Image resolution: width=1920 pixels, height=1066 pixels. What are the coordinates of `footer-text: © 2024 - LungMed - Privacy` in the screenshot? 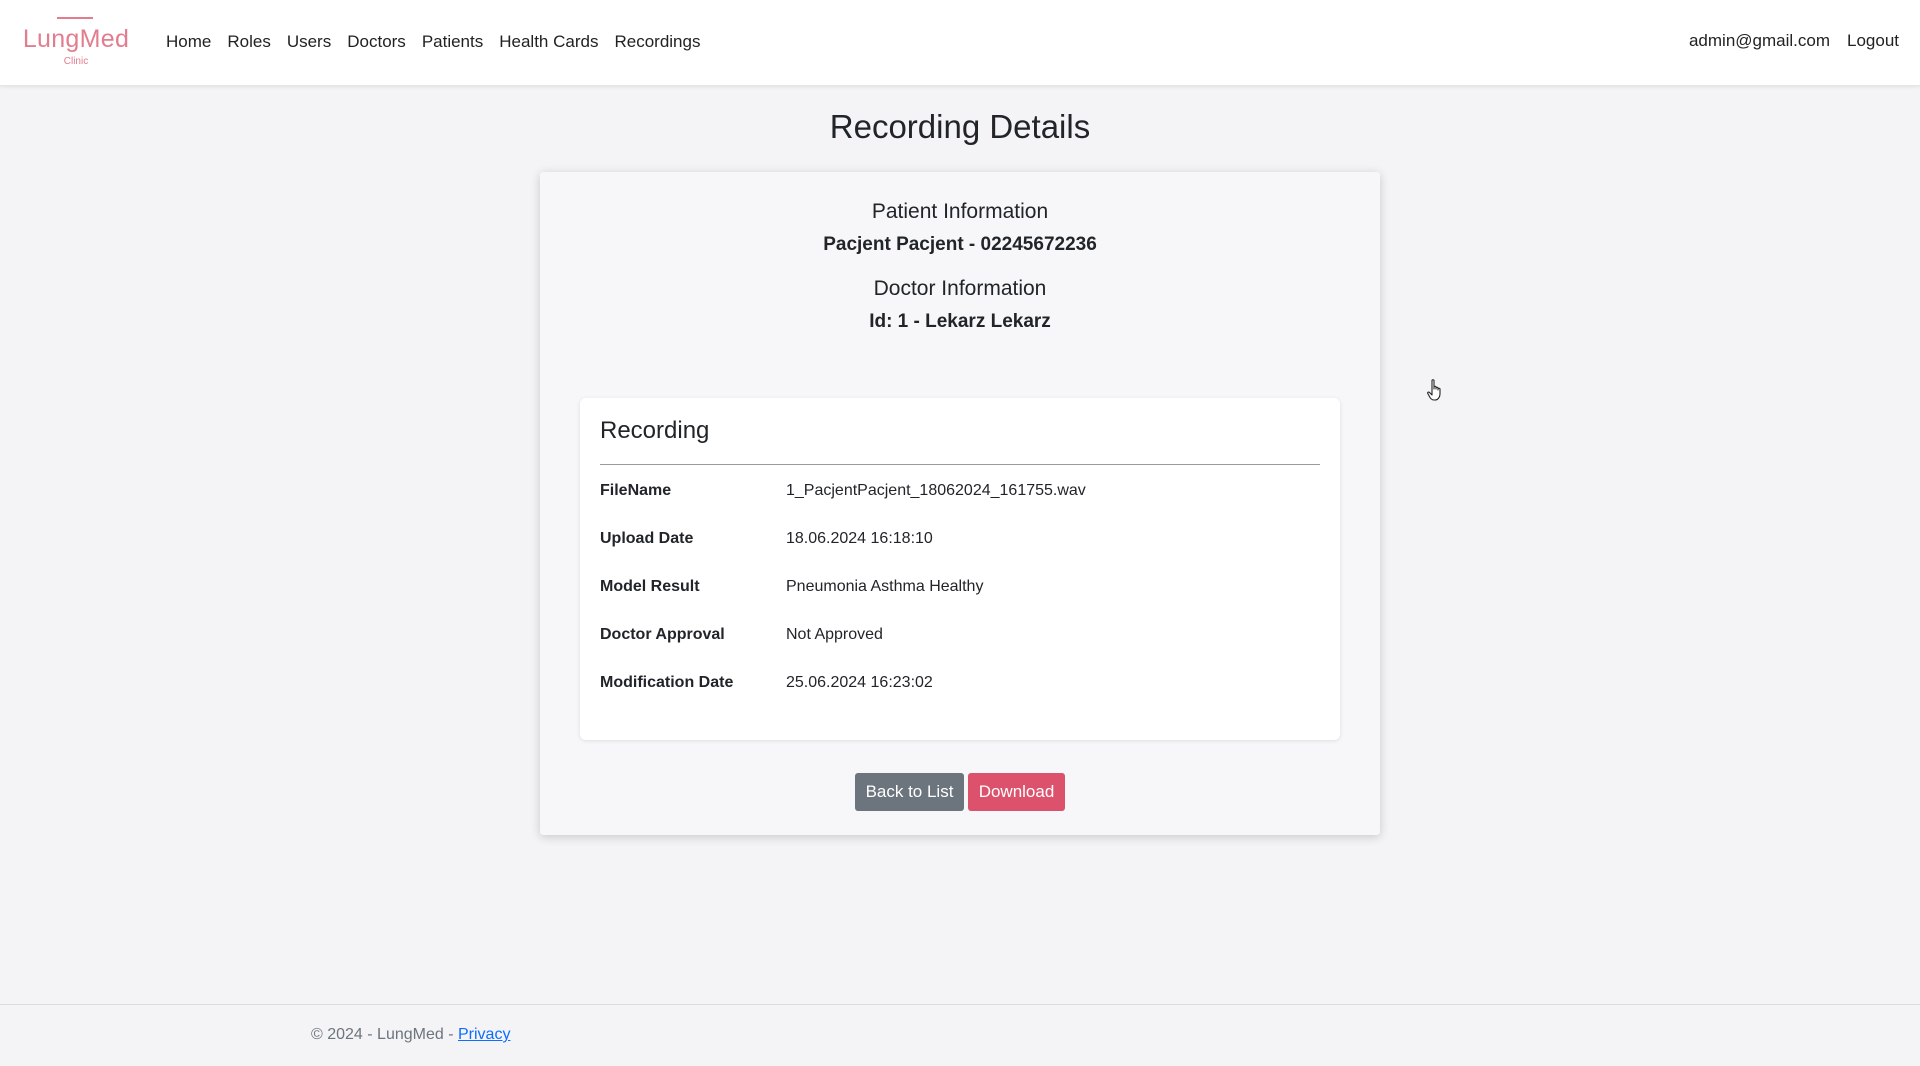 It's located at (410, 1035).